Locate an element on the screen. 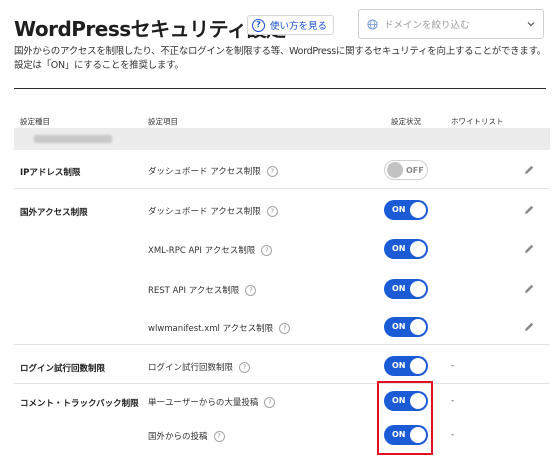 Image resolution: width=560 pixels, height=470 pixels. setting-item-label: 単一ユーザーからの大量投稿? is located at coordinates (212, 402).